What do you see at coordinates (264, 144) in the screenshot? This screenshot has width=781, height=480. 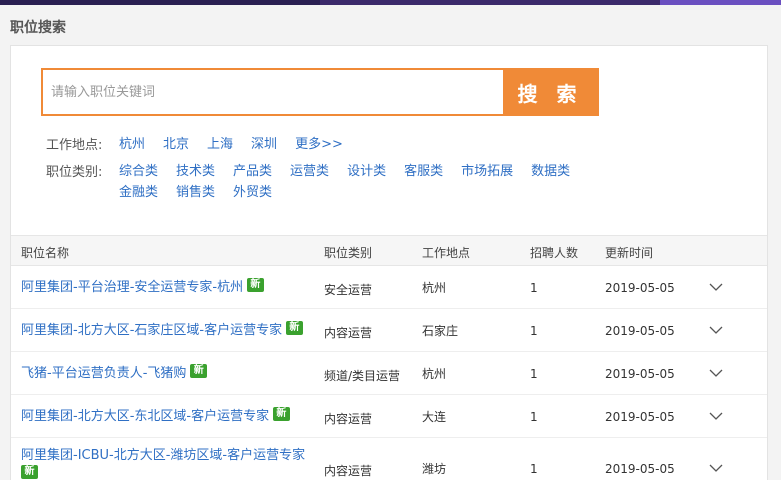 I see `location-option-shenzhen: 深圳` at bounding box center [264, 144].